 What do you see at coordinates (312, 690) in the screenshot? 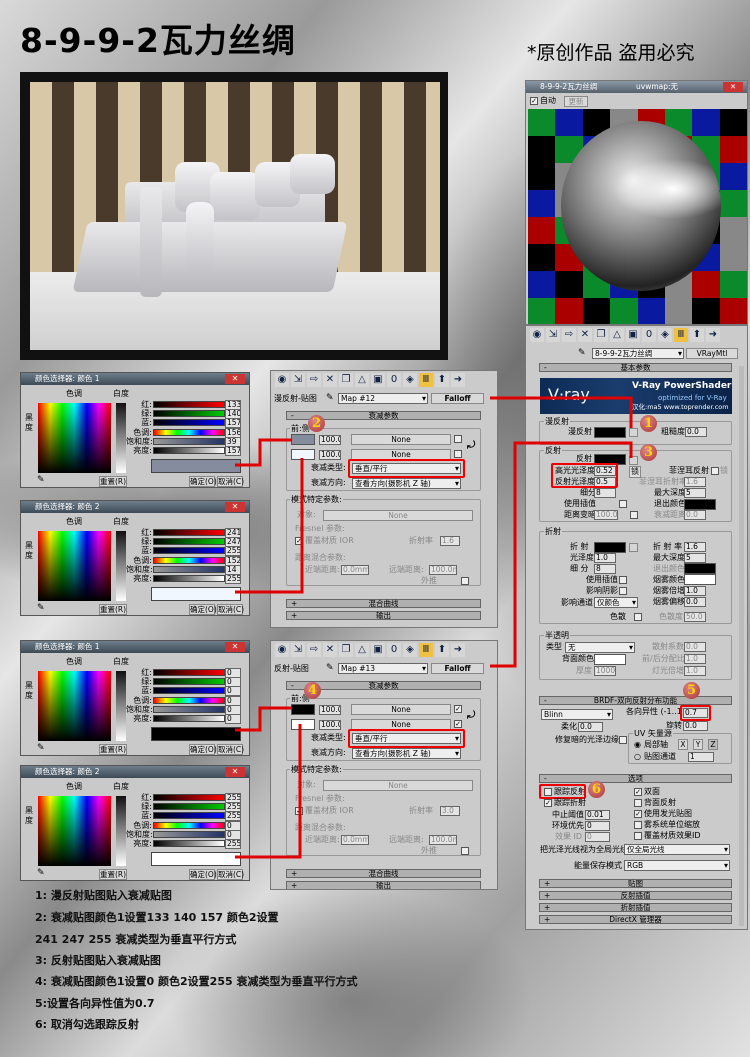
I see `step-marker-4: 4` at bounding box center [312, 690].